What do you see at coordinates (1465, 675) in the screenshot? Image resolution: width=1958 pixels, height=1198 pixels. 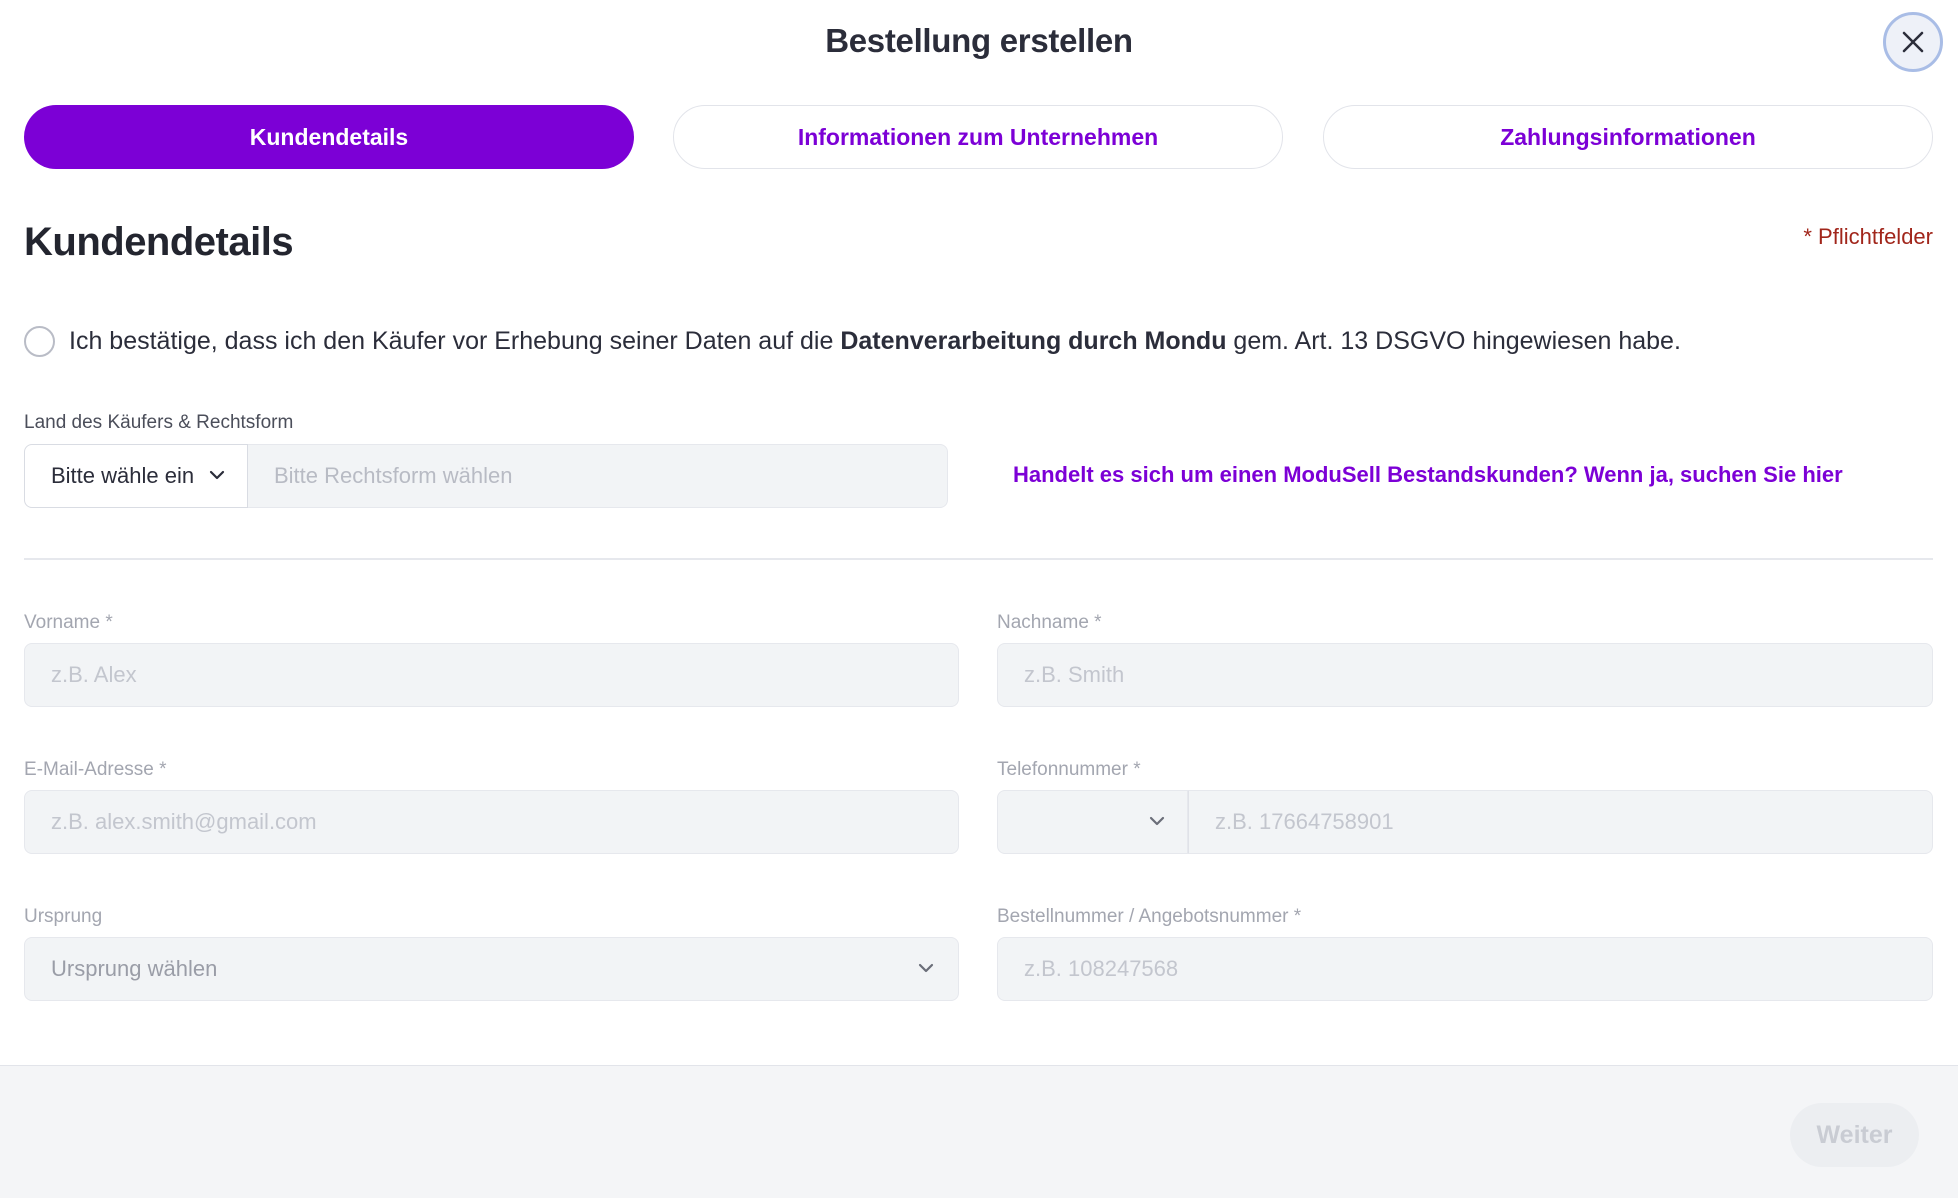 I see `last-name-input: z.B. Smith` at bounding box center [1465, 675].